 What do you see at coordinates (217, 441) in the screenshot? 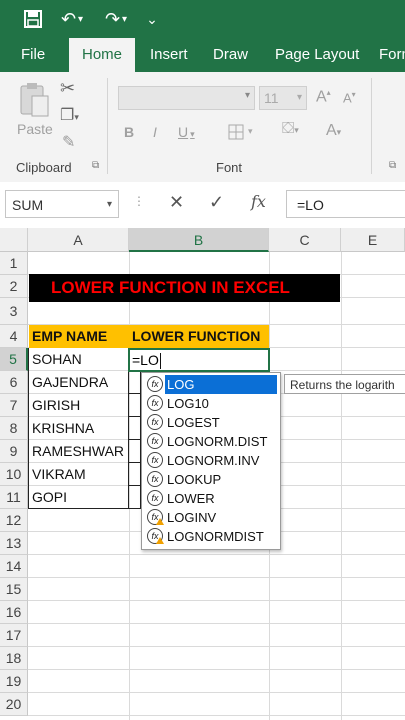
I see `autocomplete-item-label: LOGNORM.DIST` at bounding box center [217, 441].